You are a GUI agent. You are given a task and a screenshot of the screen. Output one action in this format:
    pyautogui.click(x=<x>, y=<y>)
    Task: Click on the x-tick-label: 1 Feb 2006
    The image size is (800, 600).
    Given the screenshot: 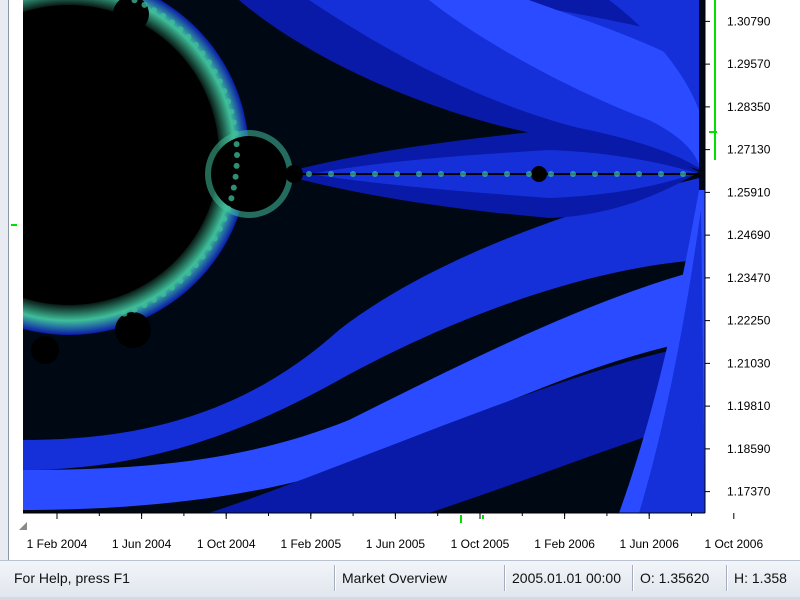 What is the action you would take?
    pyautogui.click(x=564, y=544)
    